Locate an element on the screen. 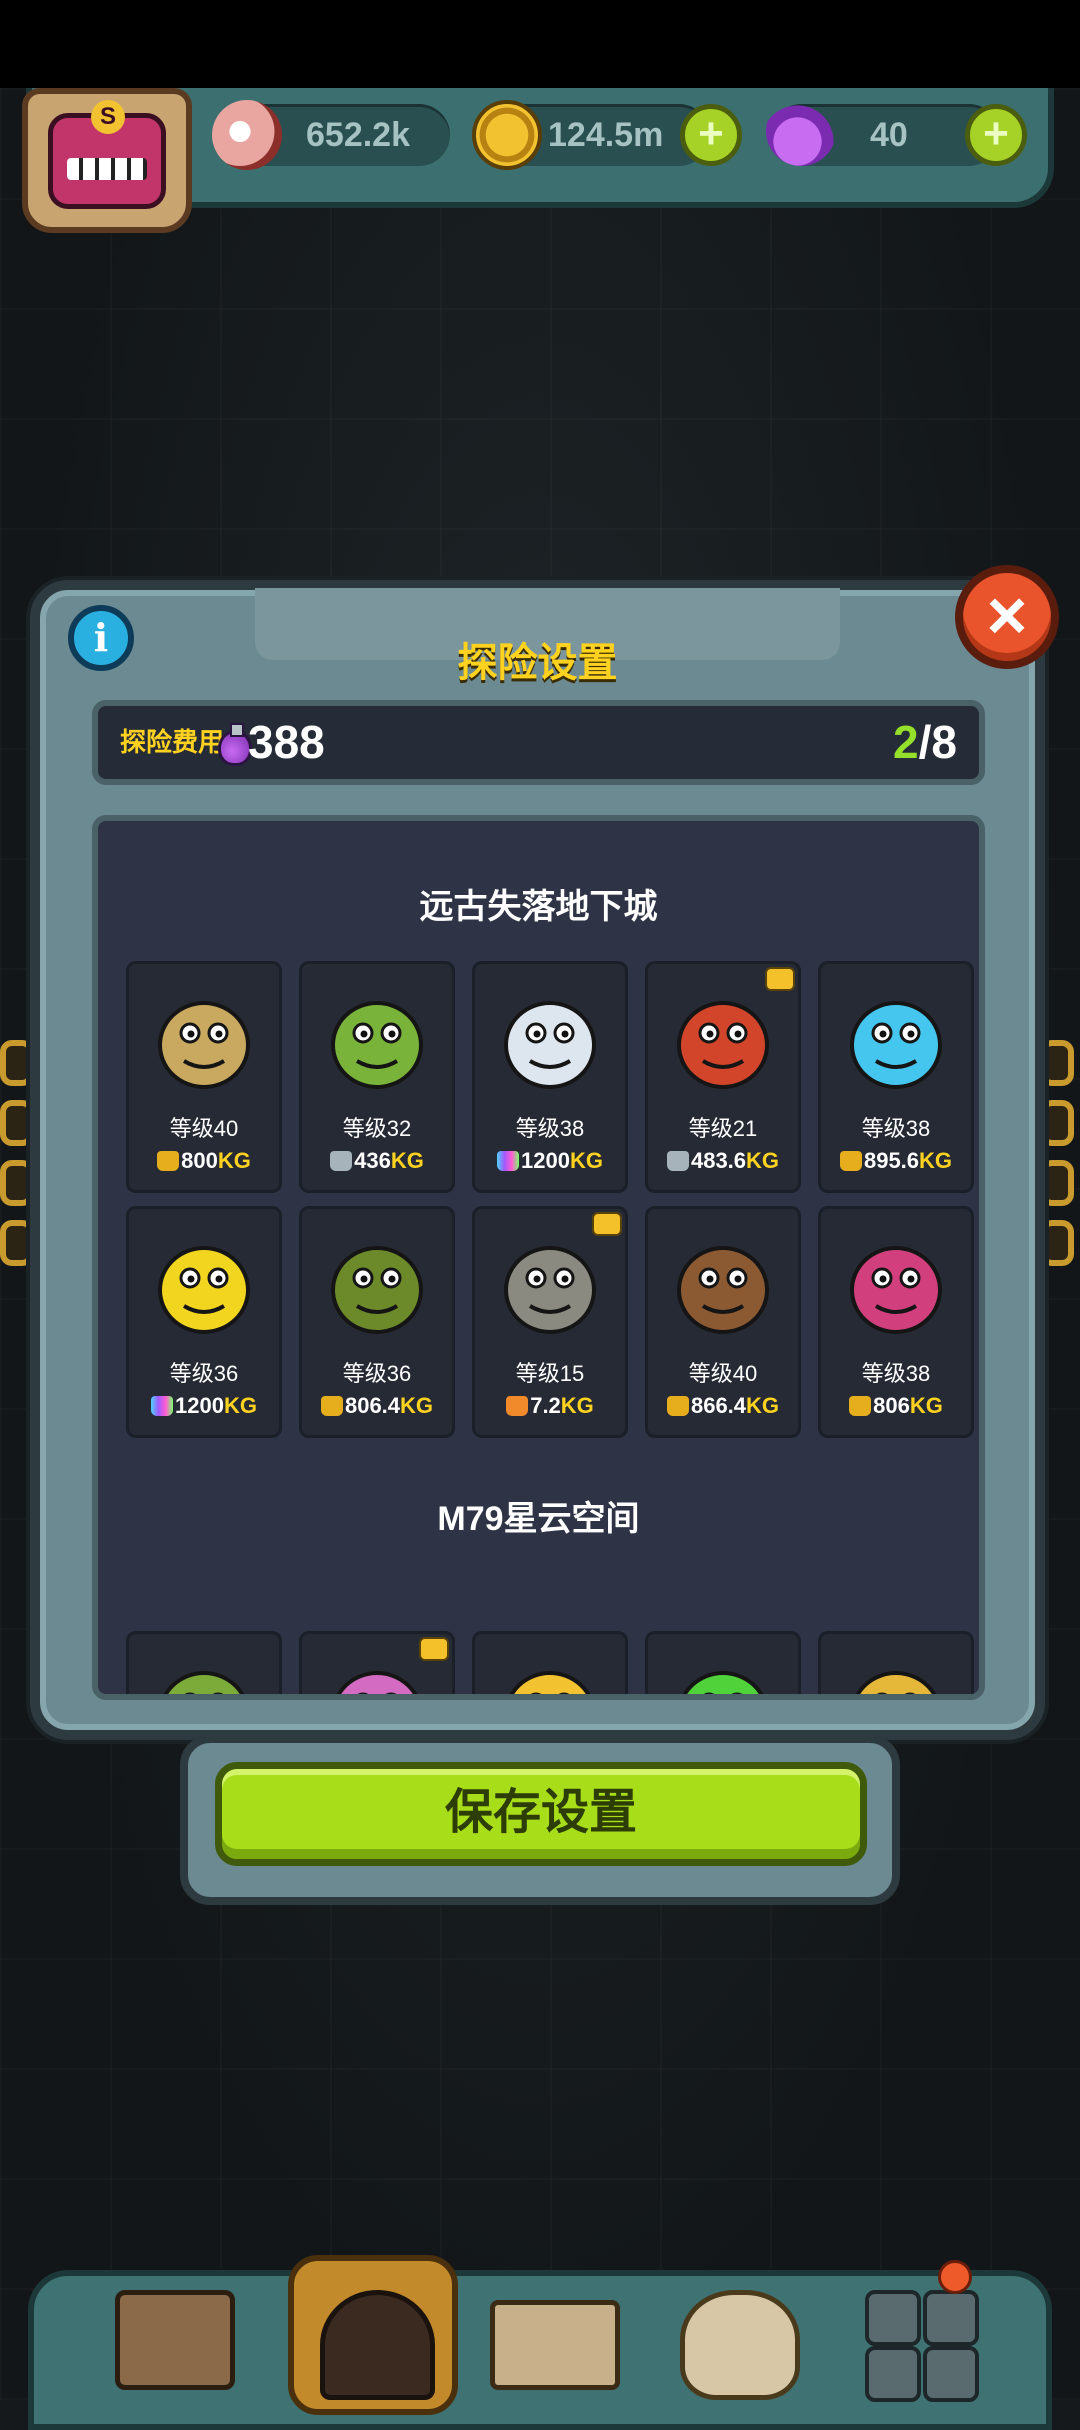 This screenshot has width=1080, height=2430. monster-card-croc-flower: 等级38 806KG is located at coordinates (896, 1322).